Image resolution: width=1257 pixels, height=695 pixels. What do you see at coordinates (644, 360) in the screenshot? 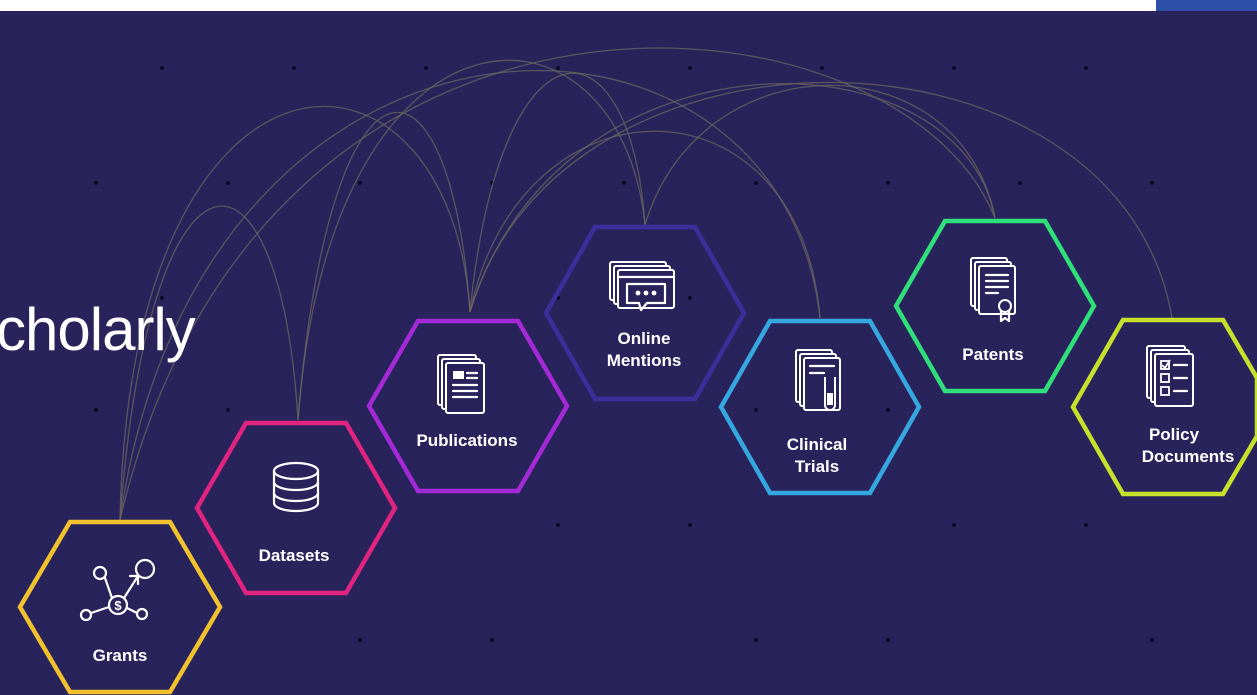
I see `online-mentions-label-line2: Mentions` at bounding box center [644, 360].